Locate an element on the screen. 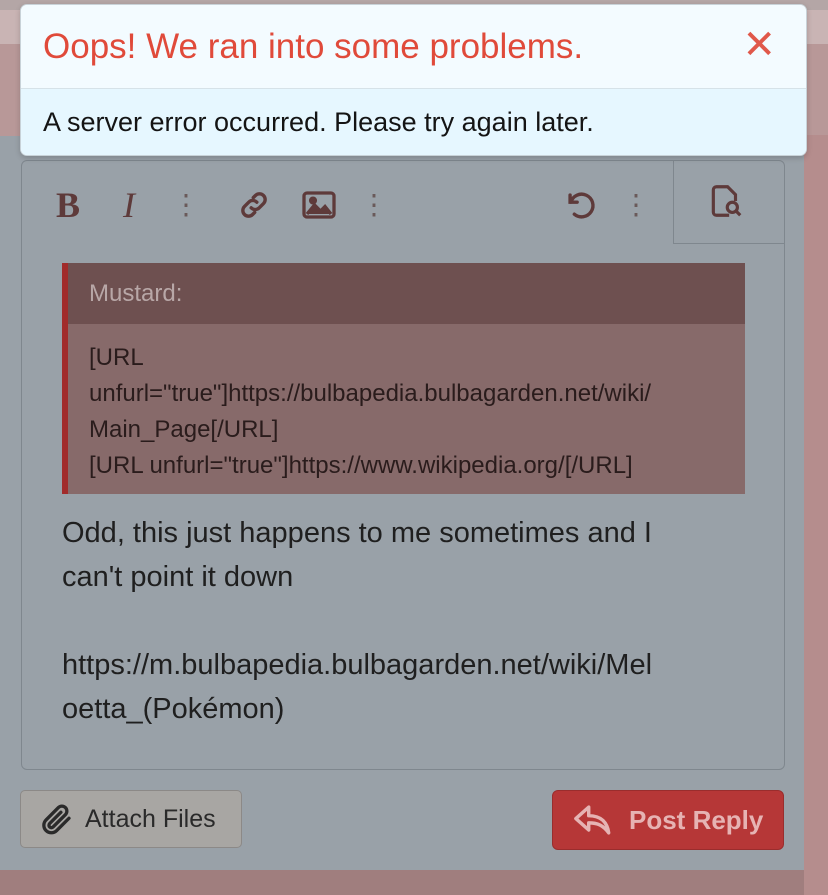 This screenshot has width=828, height=895. background-edge is located at coordinates (816, 515).